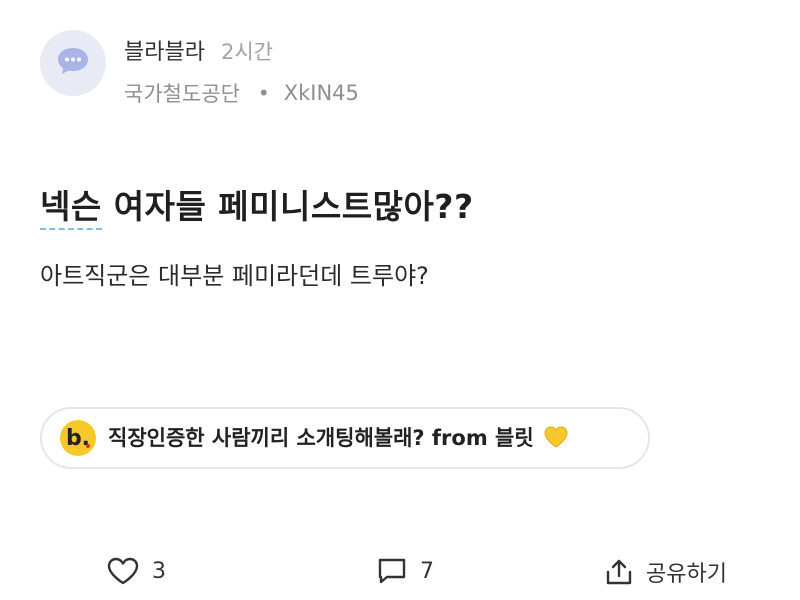 The image size is (800, 600). What do you see at coordinates (241, 69) in the screenshot?
I see `post-meta: 블라블라 2시간 국가철도공단 • XkIN45` at bounding box center [241, 69].